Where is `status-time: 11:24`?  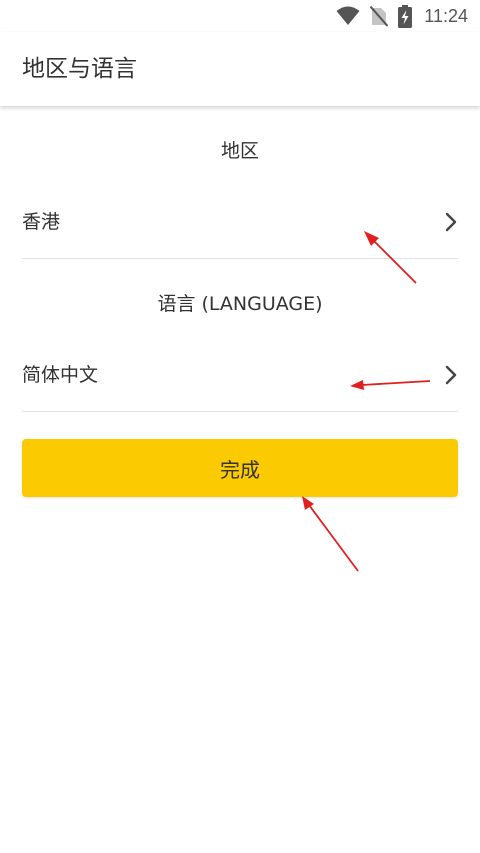
status-time: 11:24 is located at coordinates (446, 15).